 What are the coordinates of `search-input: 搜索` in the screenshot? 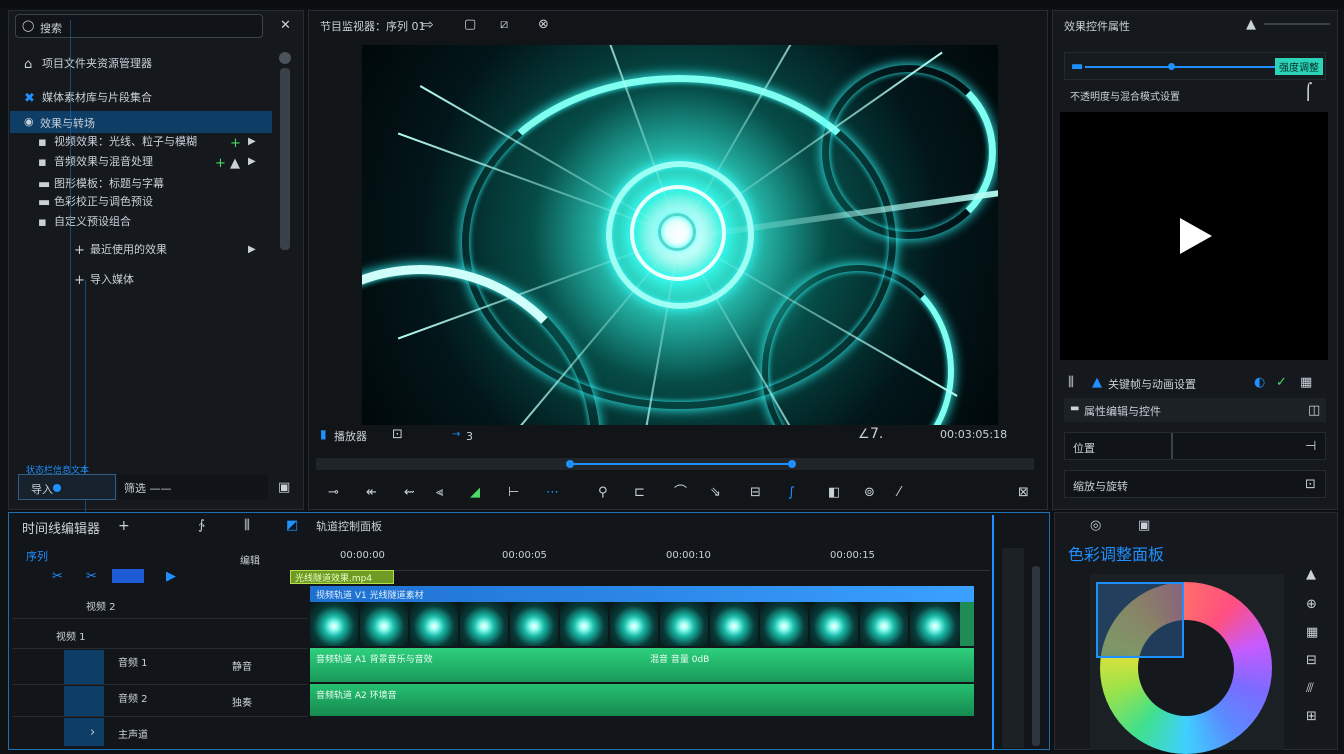 It's located at (51, 28).